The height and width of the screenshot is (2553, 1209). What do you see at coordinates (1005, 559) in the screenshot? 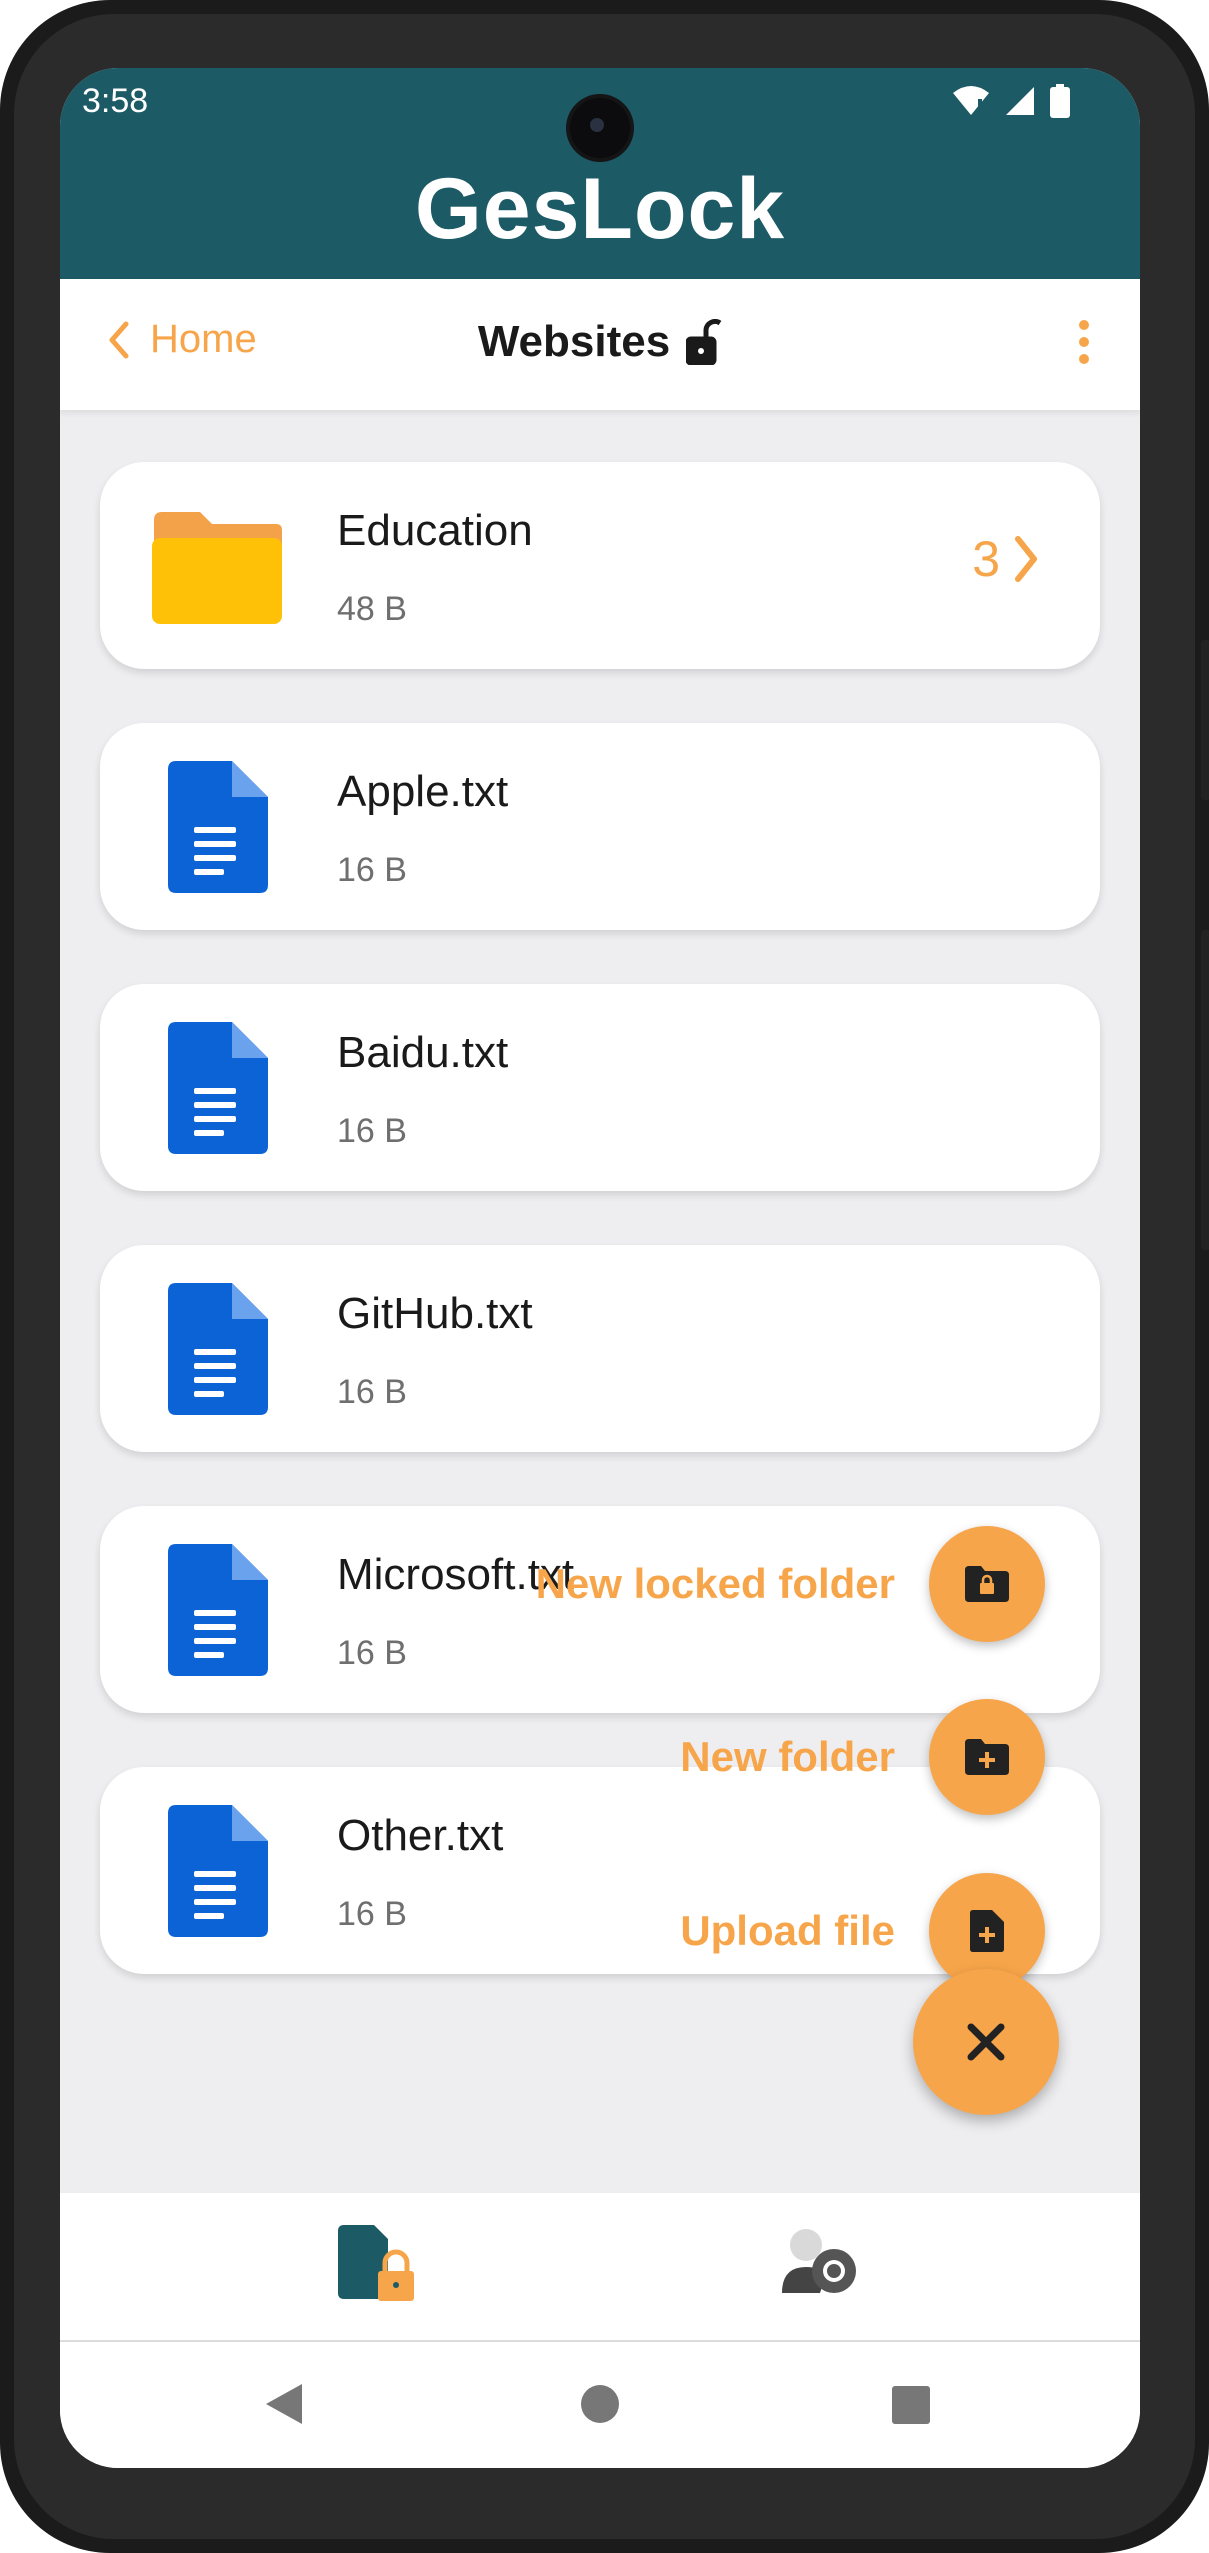
I see `folder-count: 3` at bounding box center [1005, 559].